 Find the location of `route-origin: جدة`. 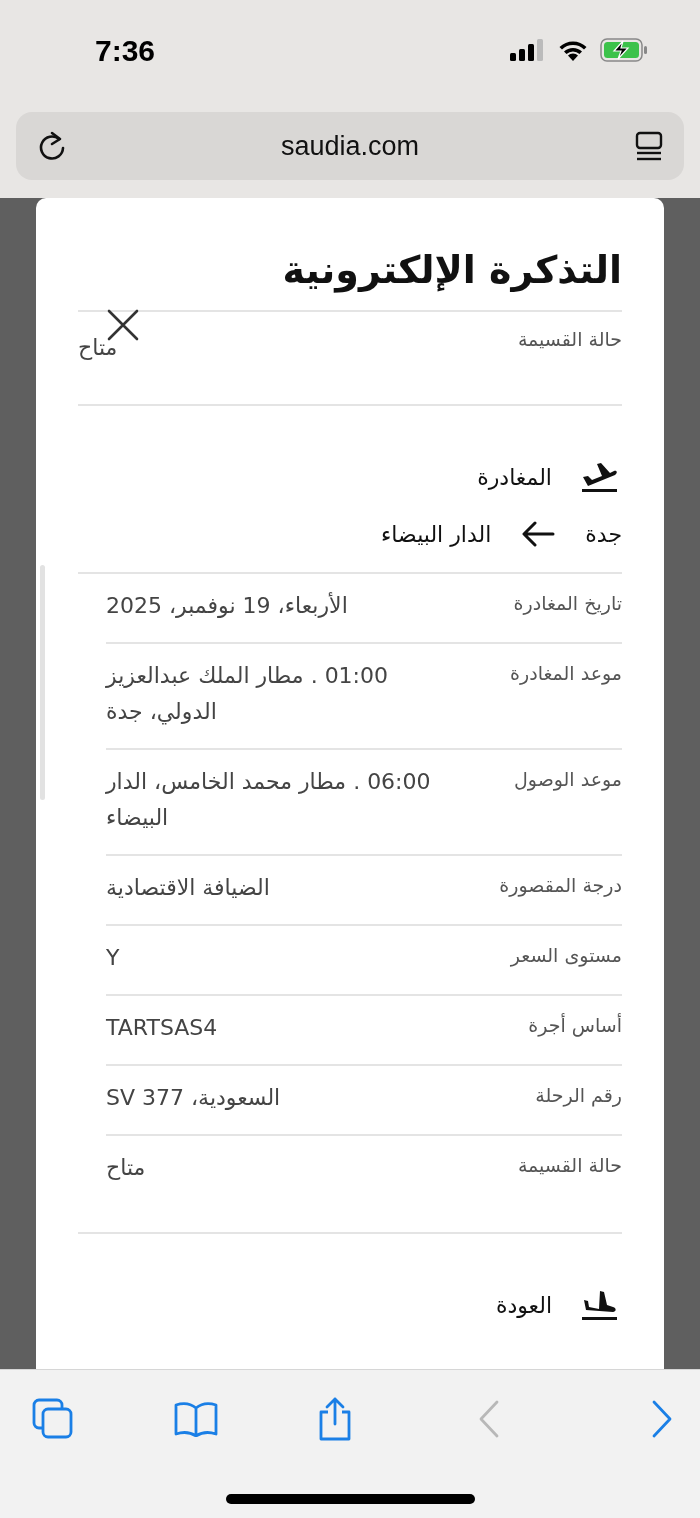

route-origin: جدة is located at coordinates (603, 534).